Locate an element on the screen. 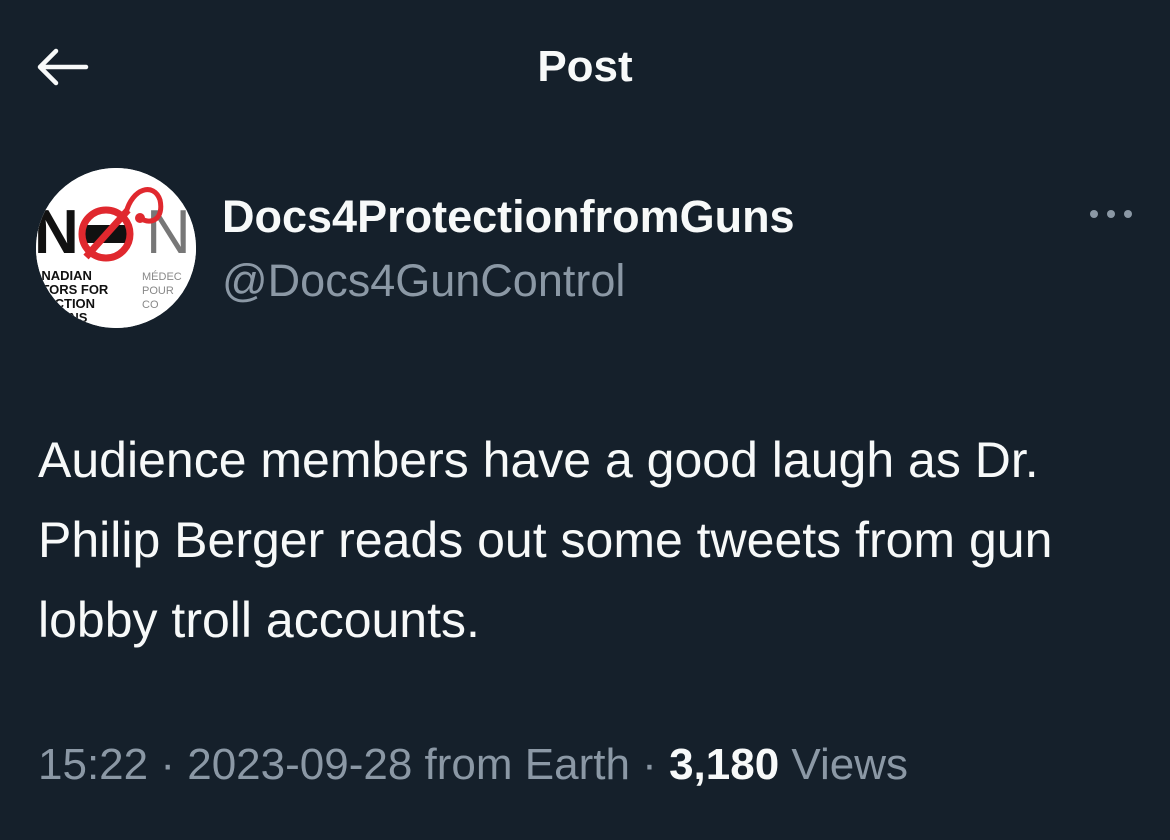 This screenshot has width=1170, height=840. svg-text: MÉDEC is located at coordinates (162, 276).